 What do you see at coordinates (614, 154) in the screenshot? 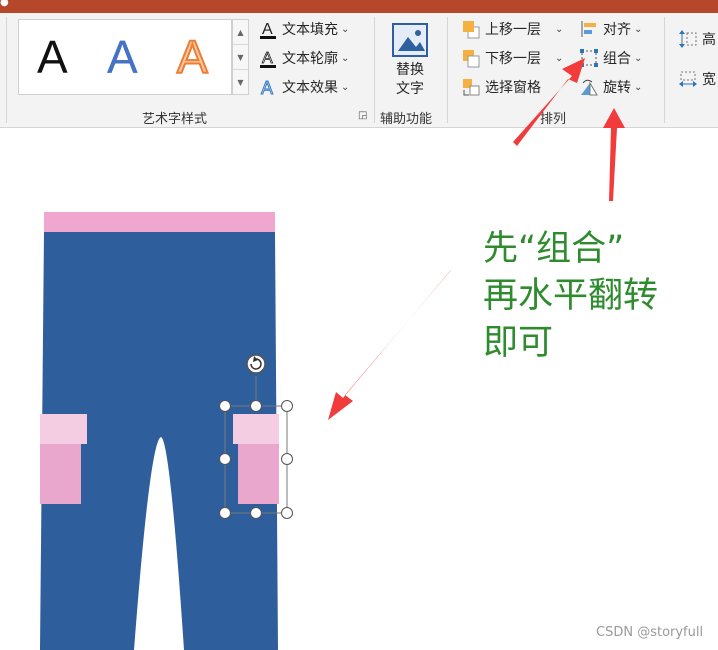
I see `arrow-to-rotate-icon` at bounding box center [614, 154].